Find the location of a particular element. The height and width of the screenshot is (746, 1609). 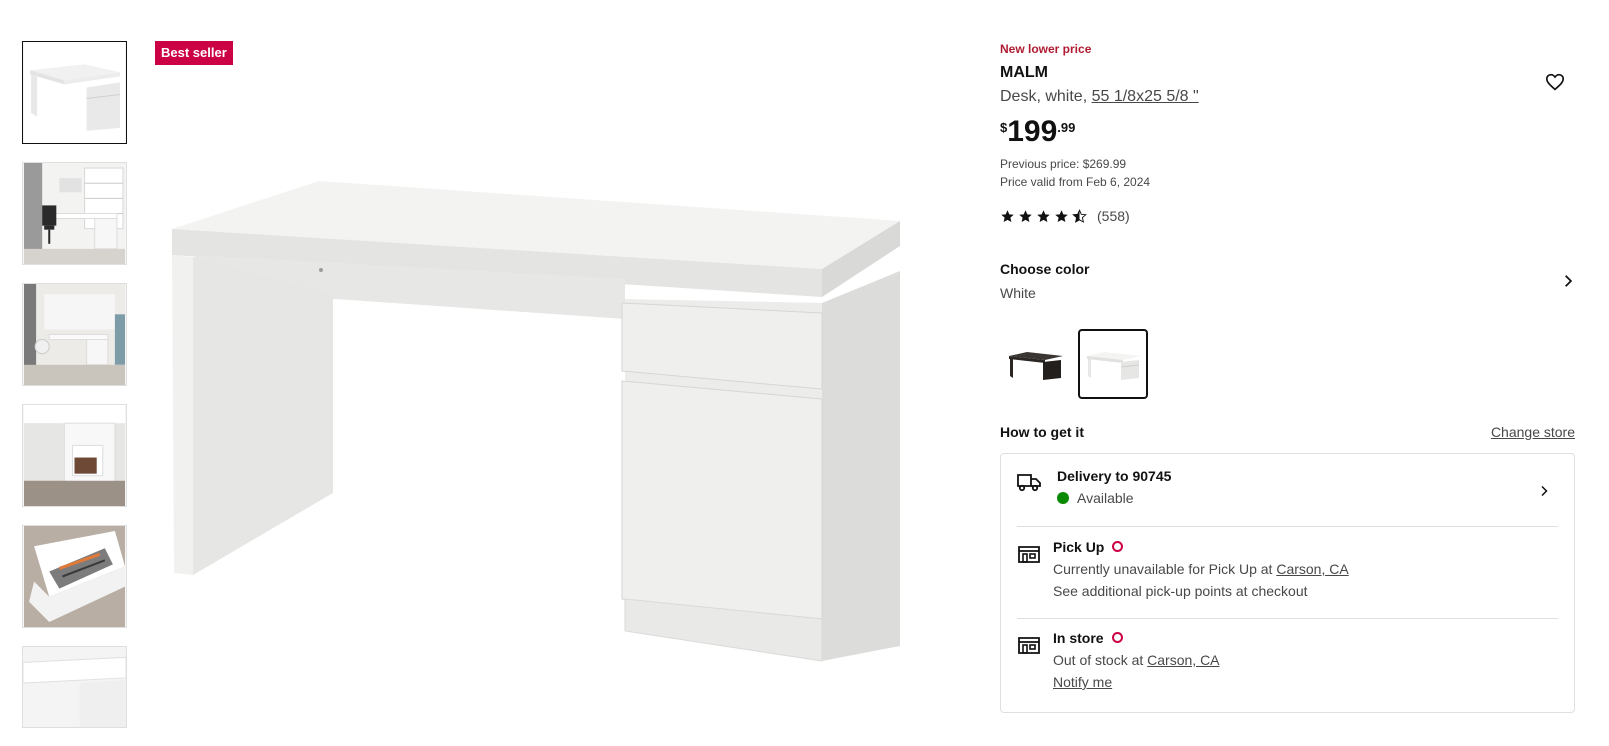

change-store-link: Change store is located at coordinates (1533, 432).